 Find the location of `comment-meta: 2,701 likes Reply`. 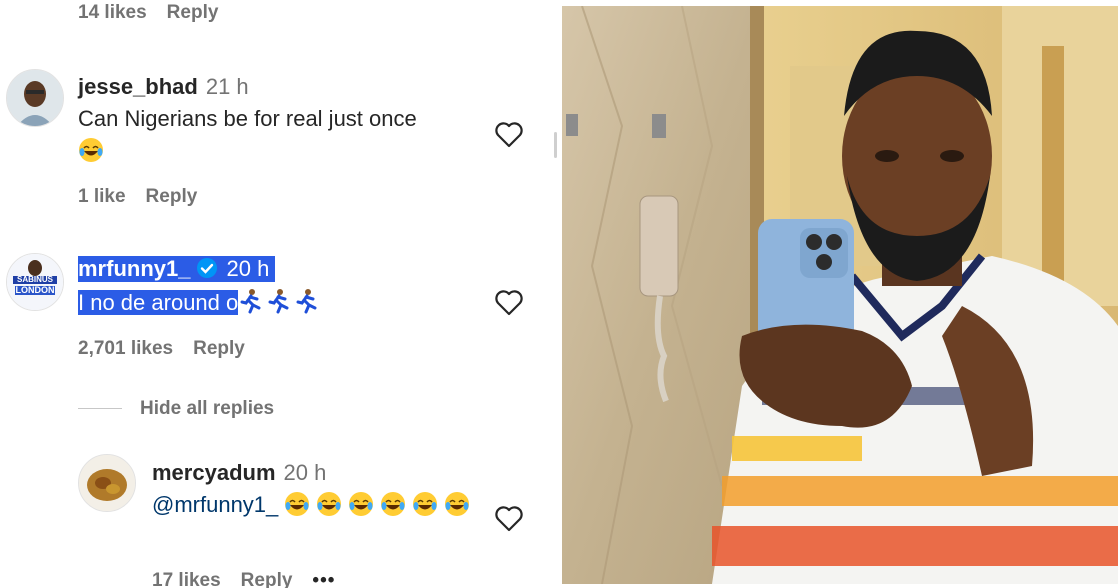

comment-meta: 2,701 likes Reply is located at coordinates (171, 349).